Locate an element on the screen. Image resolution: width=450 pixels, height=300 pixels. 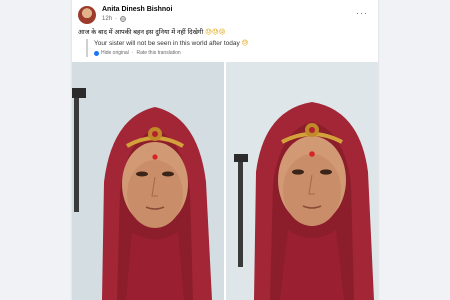
post-meta: 12h · is located at coordinates (114, 19).